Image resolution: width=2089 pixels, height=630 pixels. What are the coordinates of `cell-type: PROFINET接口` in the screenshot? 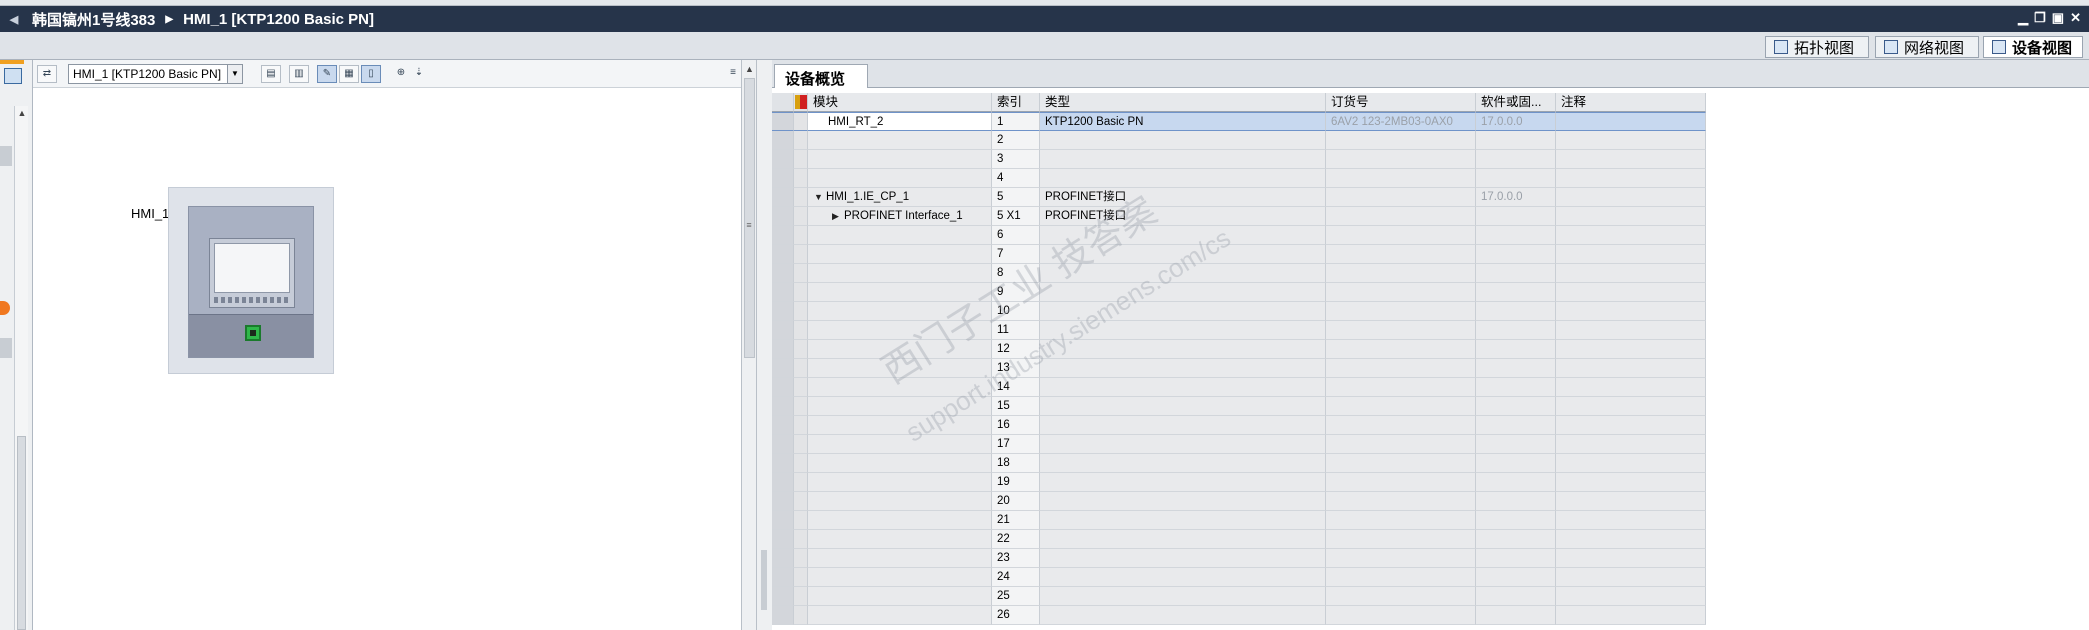 It's located at (1183, 216).